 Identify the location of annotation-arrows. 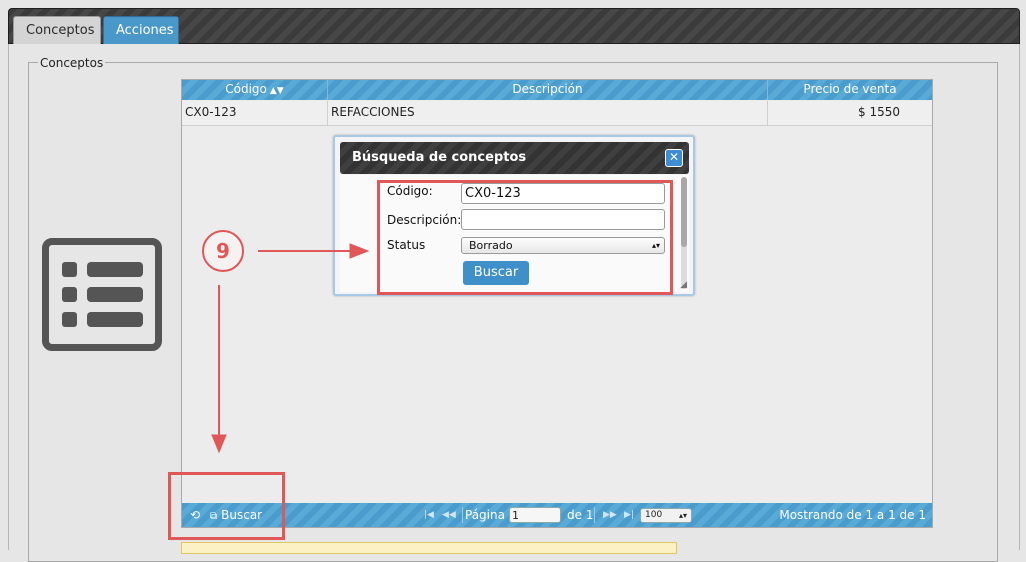
(290, 348).